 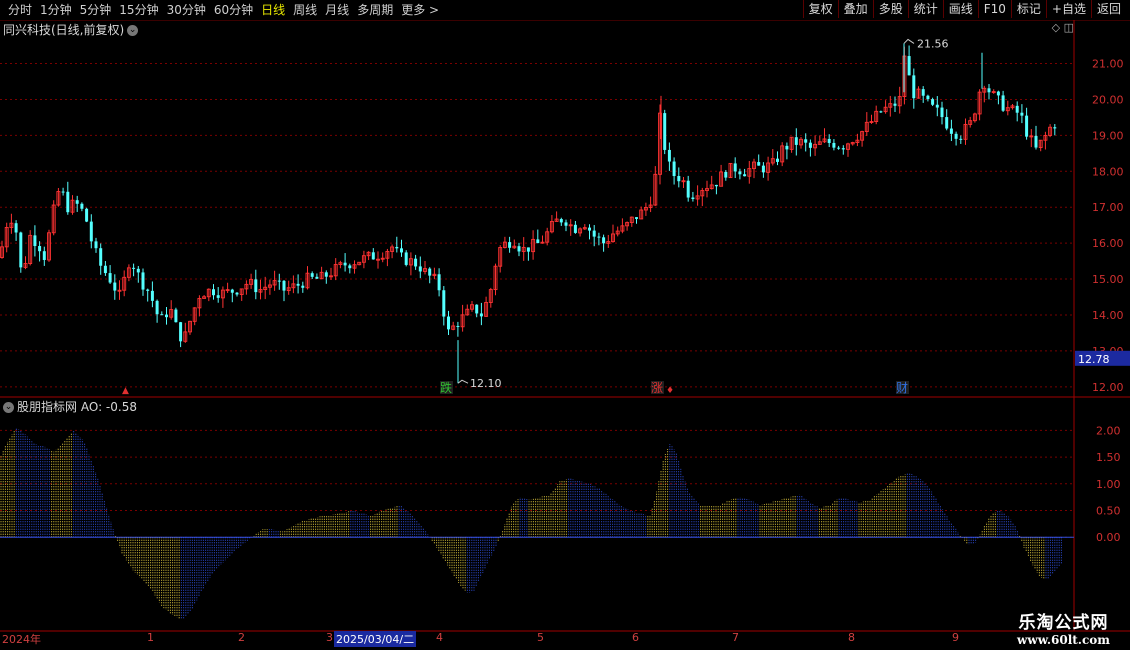 I want to click on y-tick-label: 18.00, so click(x=1108, y=171).